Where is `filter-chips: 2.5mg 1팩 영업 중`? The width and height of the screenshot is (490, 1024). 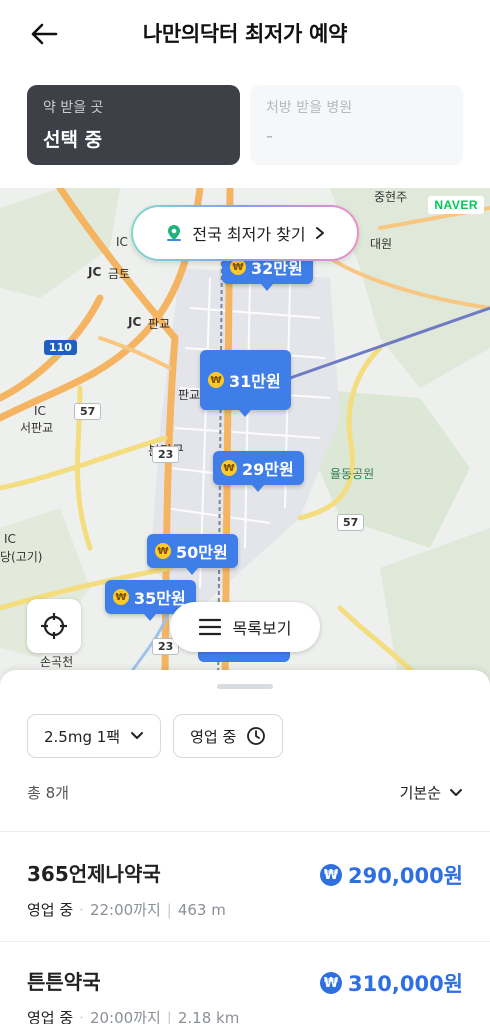
filter-chips: 2.5mg 1팩 영업 중 is located at coordinates (155, 736).